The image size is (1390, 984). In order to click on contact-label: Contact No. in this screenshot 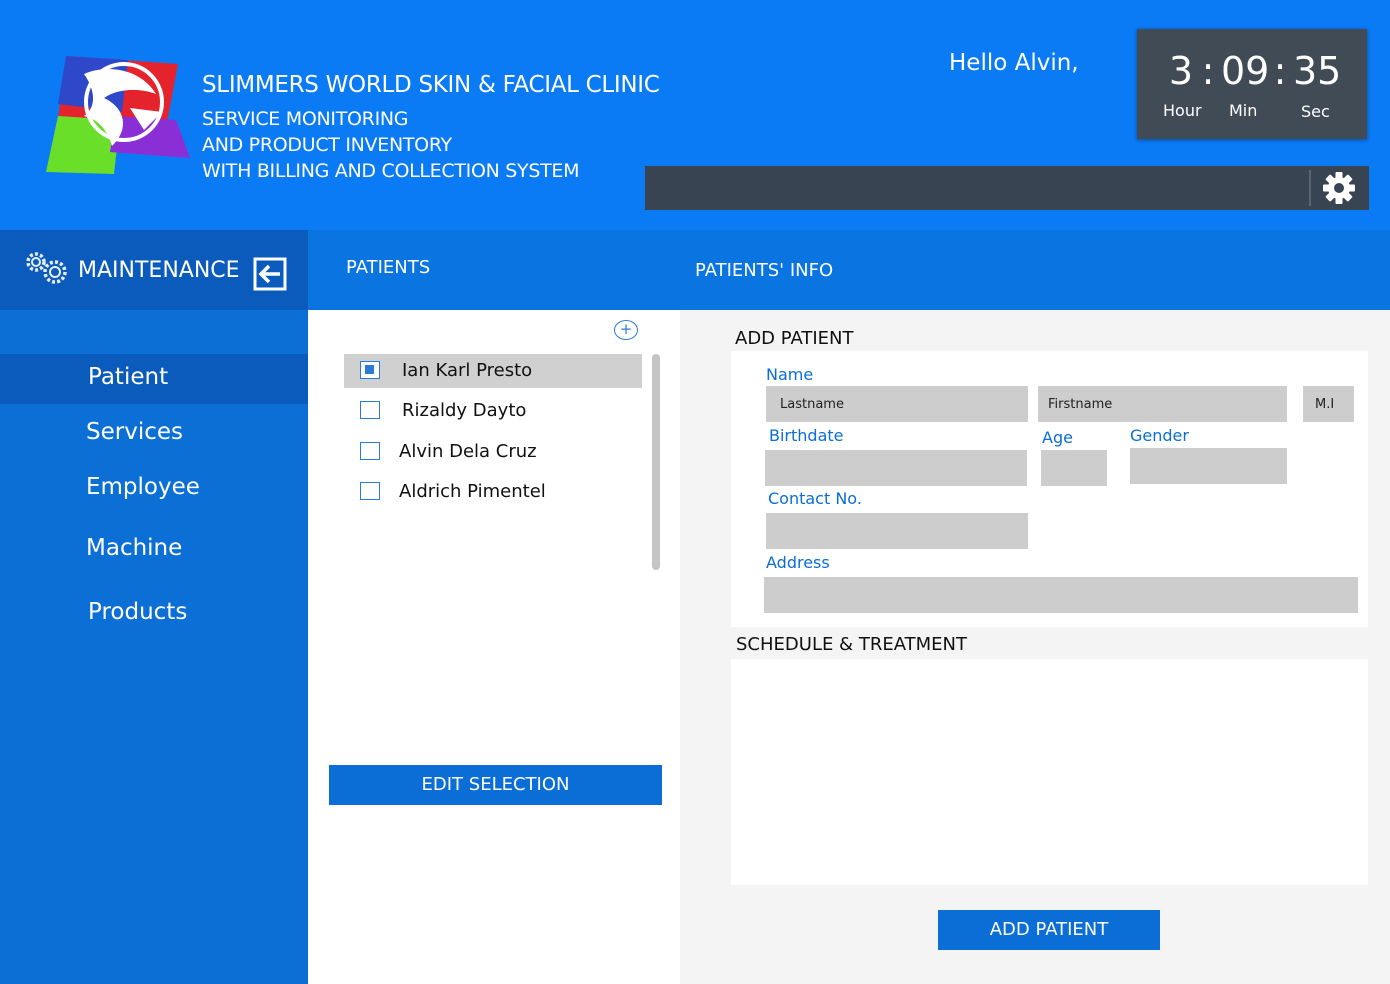, I will do `click(815, 498)`.